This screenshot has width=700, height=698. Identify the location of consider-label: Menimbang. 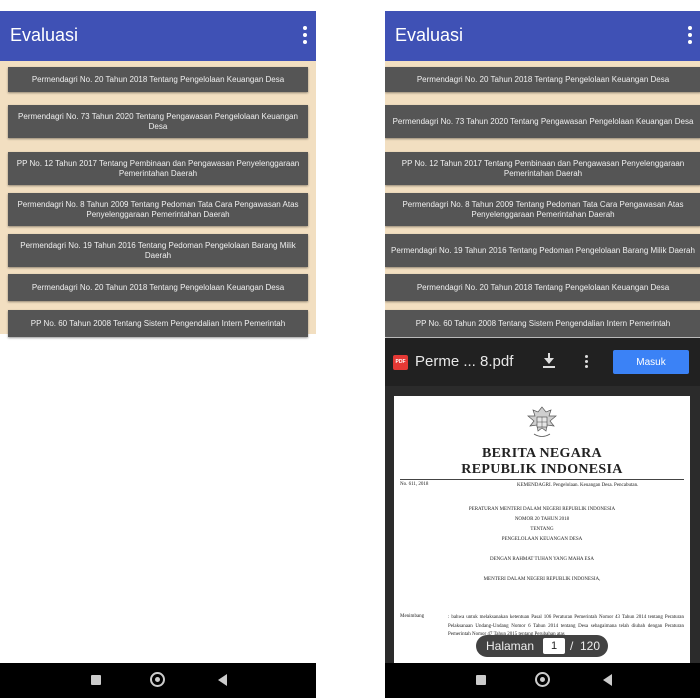
(412, 616).